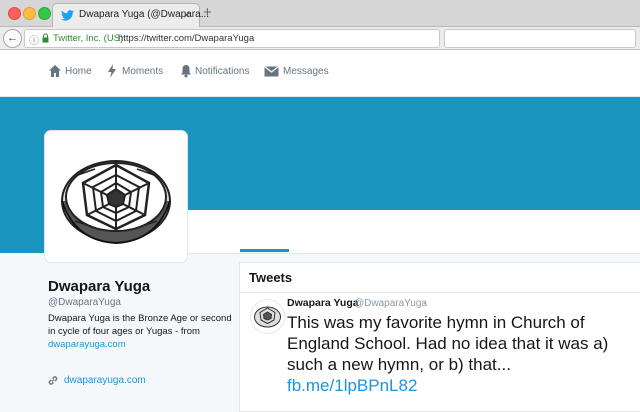  I want to click on nav-moments: Moments, so click(137, 72).